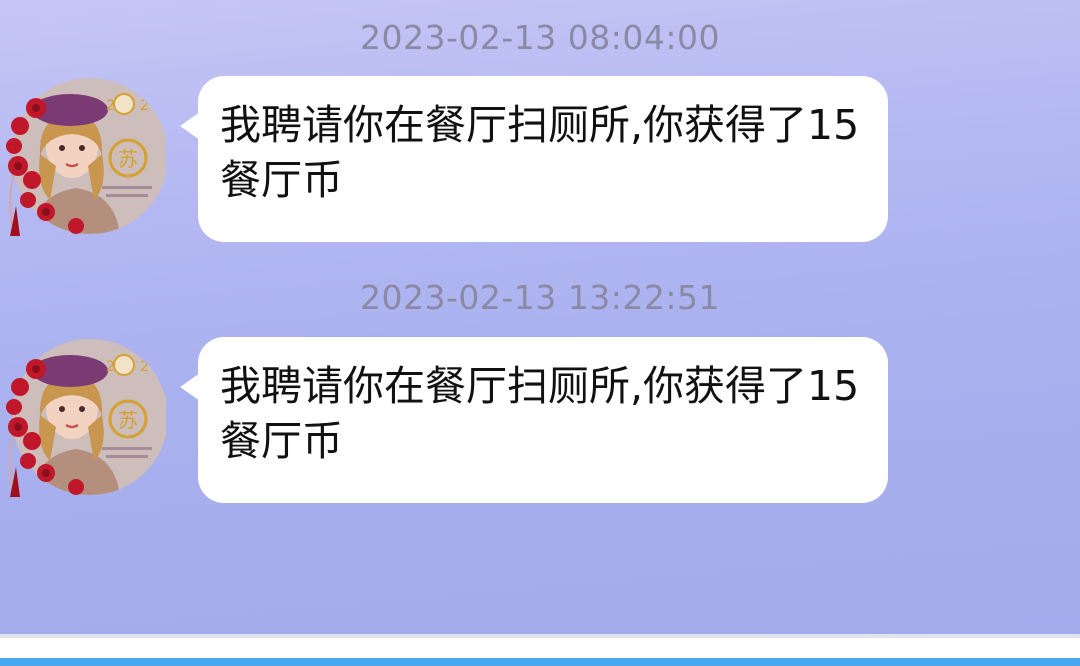 The width and height of the screenshot is (1080, 666). I want to click on accent-bar, so click(540, 662).